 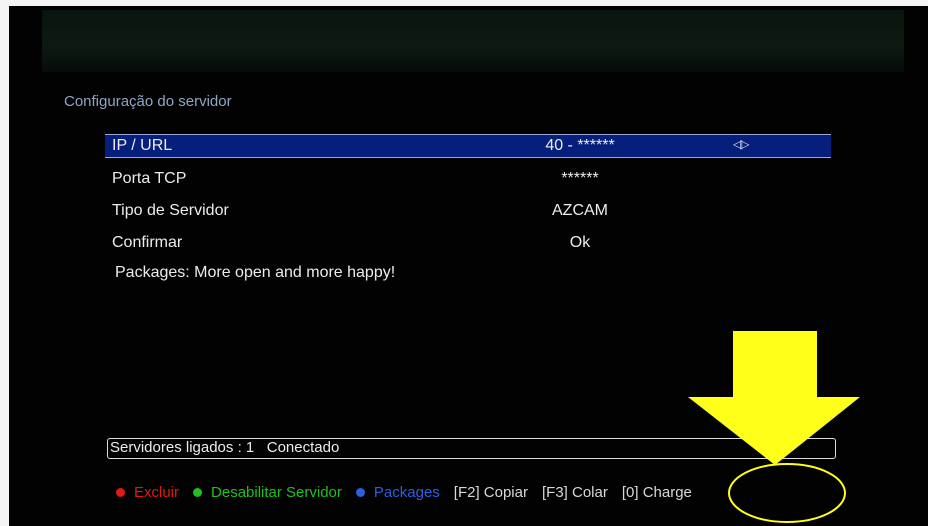 I want to click on yellow-down-arrow-icon, so click(x=774, y=398).